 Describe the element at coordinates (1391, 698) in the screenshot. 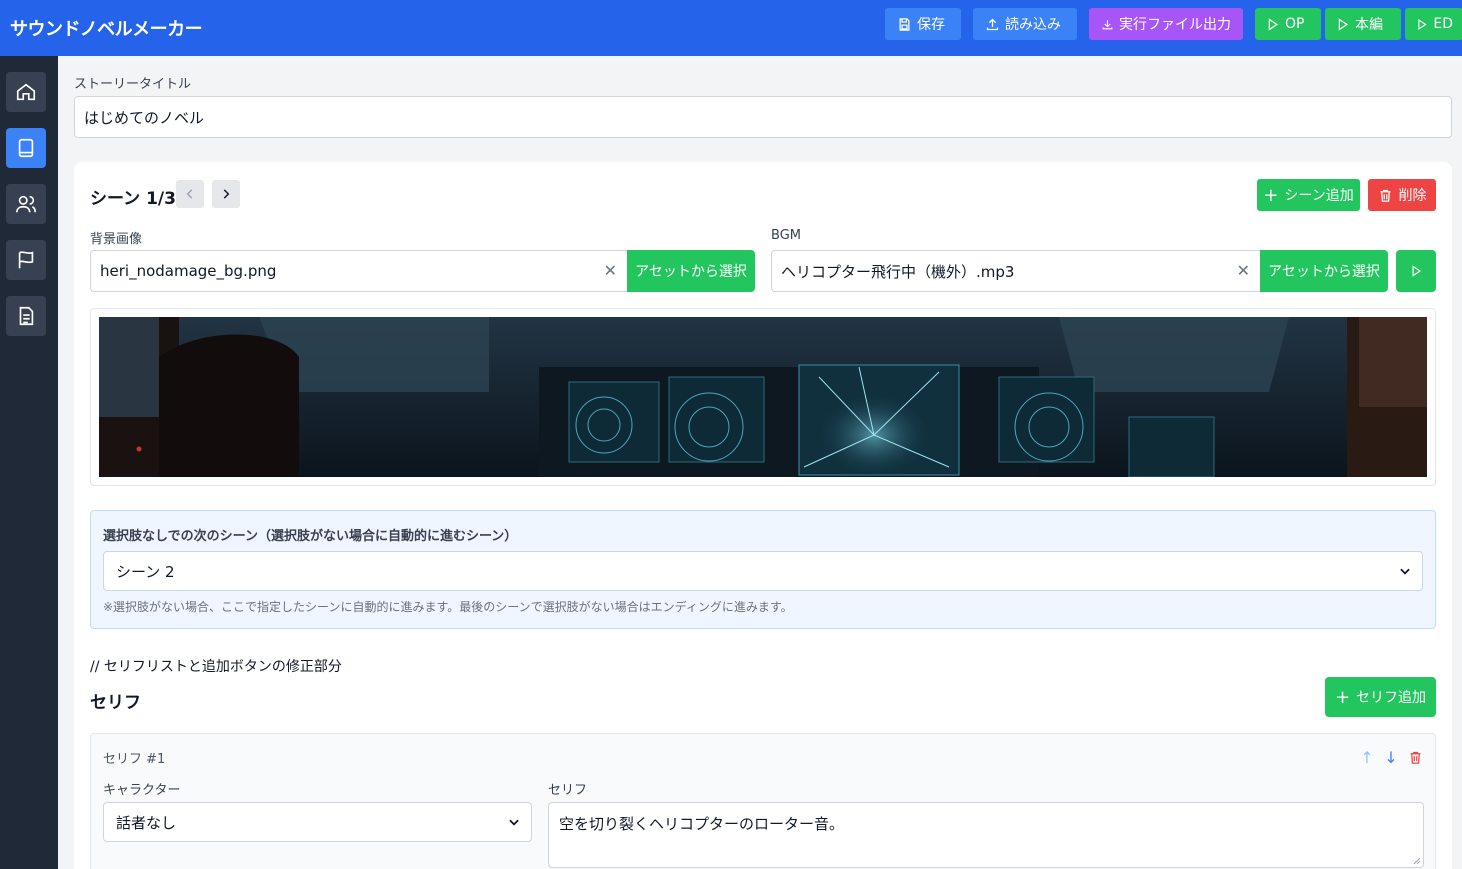

I see `add-line-label: セリフ追加` at that location.